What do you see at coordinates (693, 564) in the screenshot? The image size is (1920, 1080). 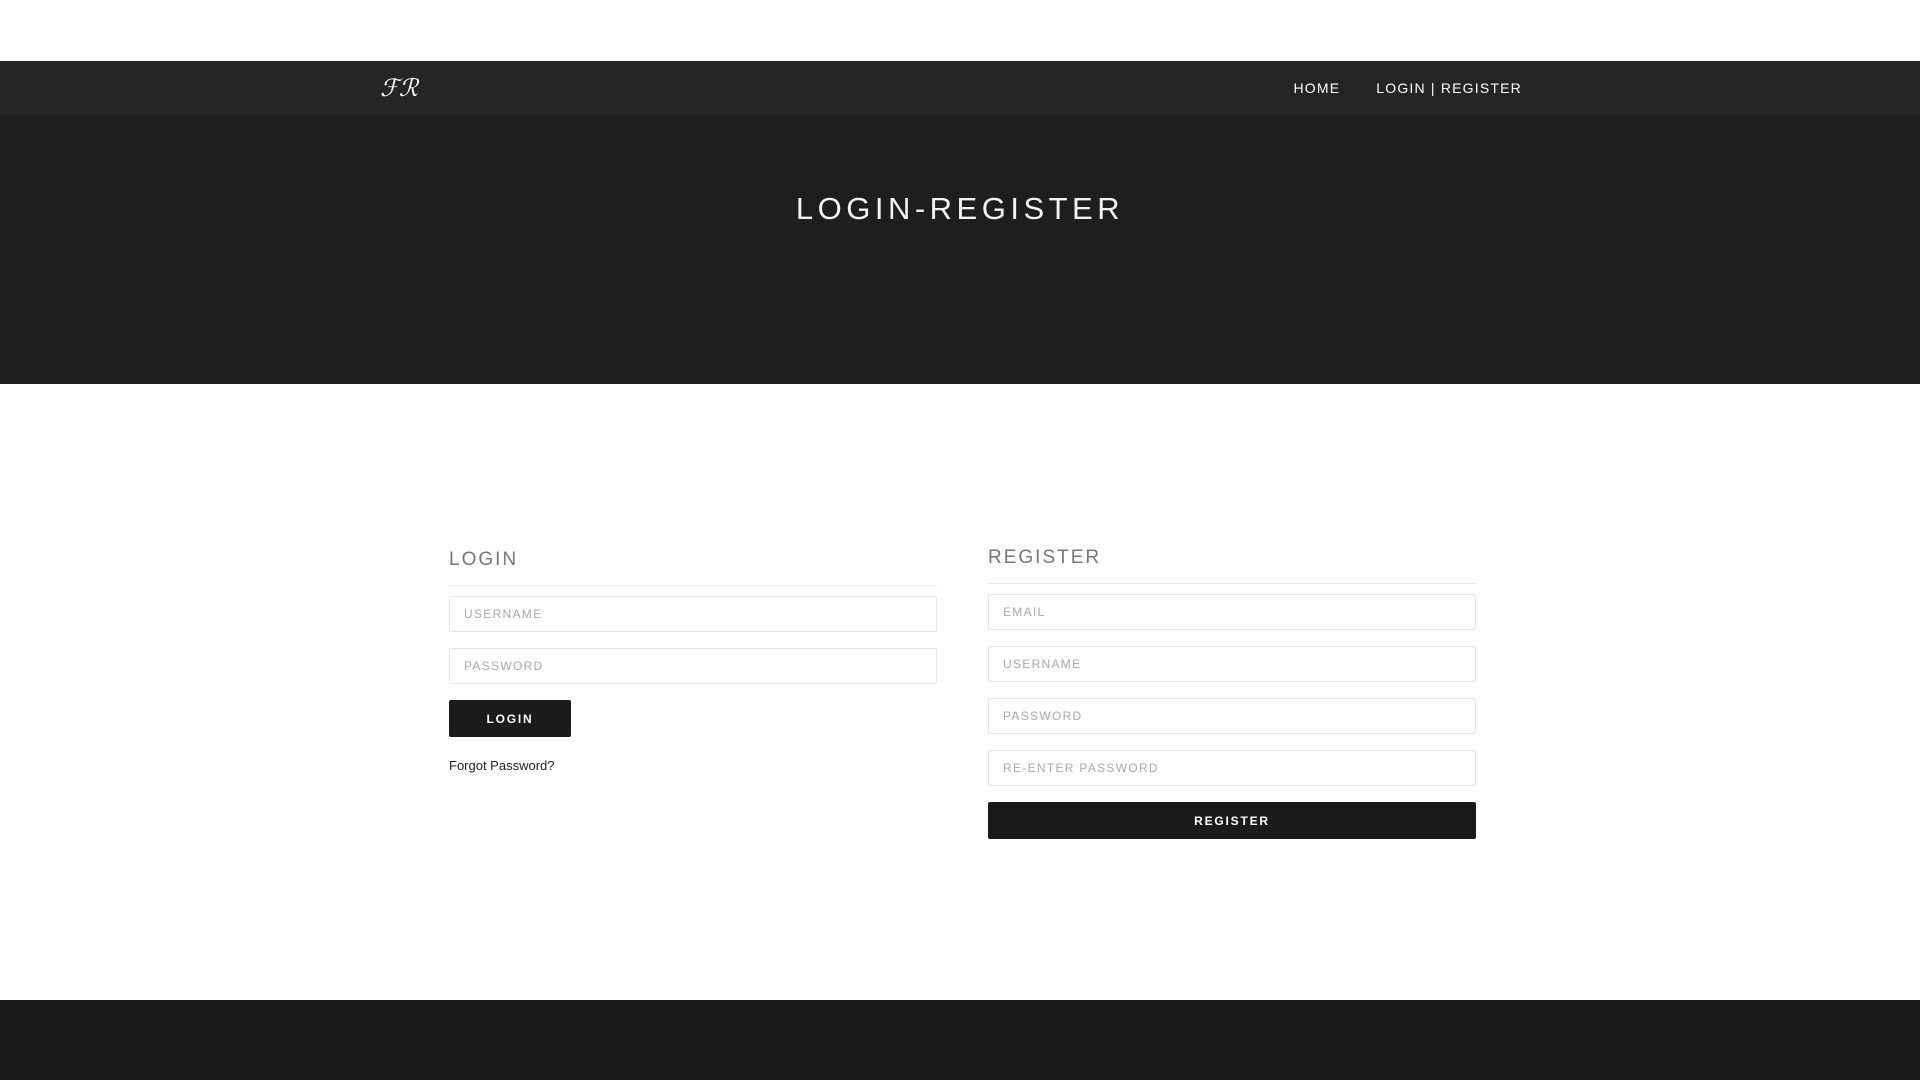 I see `login-heading: LOGIN` at bounding box center [693, 564].